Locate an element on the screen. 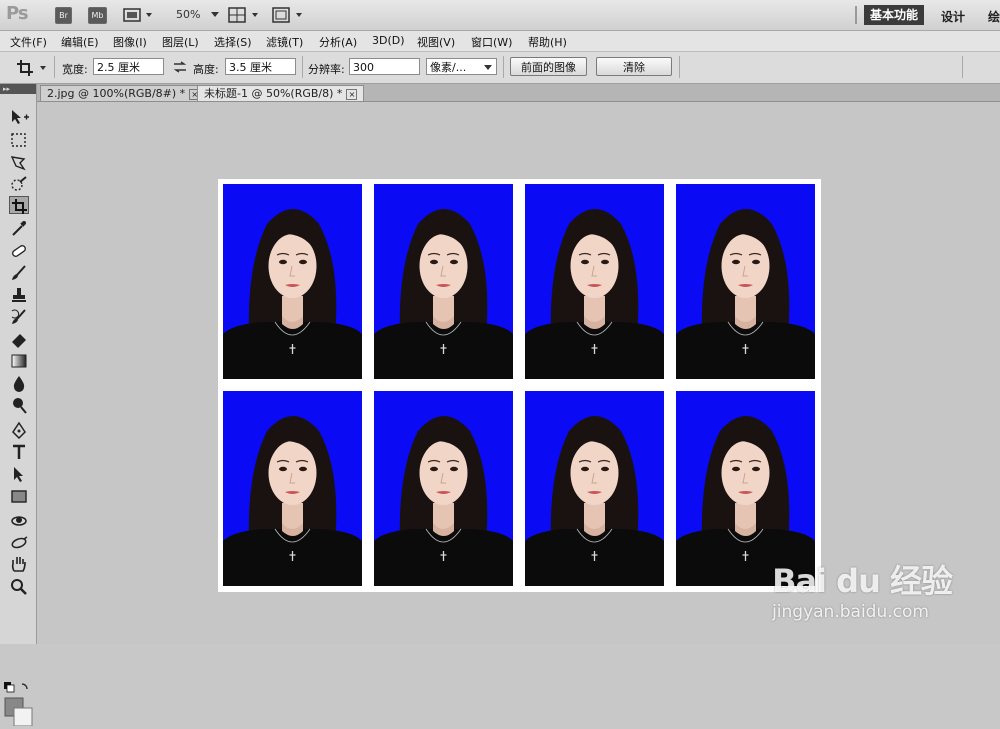 Image resolution: width=1000 pixels, height=729 pixels. view-extras-dropdown is located at coordinates (139, 16).